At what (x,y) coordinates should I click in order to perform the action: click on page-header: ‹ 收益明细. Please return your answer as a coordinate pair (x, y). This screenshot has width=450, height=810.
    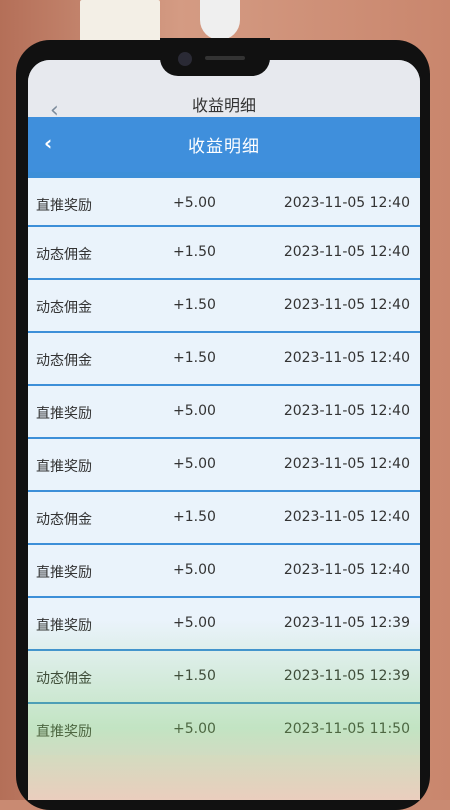
    Looking at the image, I should click on (224, 144).